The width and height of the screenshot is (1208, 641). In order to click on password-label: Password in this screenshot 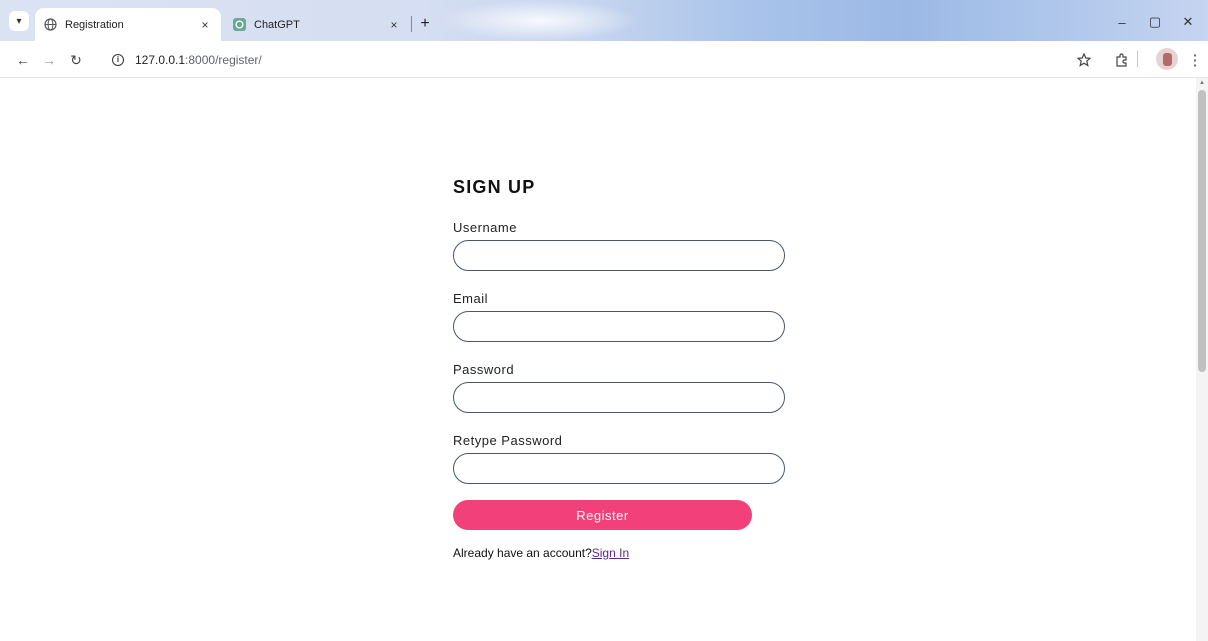, I will do `click(484, 369)`.